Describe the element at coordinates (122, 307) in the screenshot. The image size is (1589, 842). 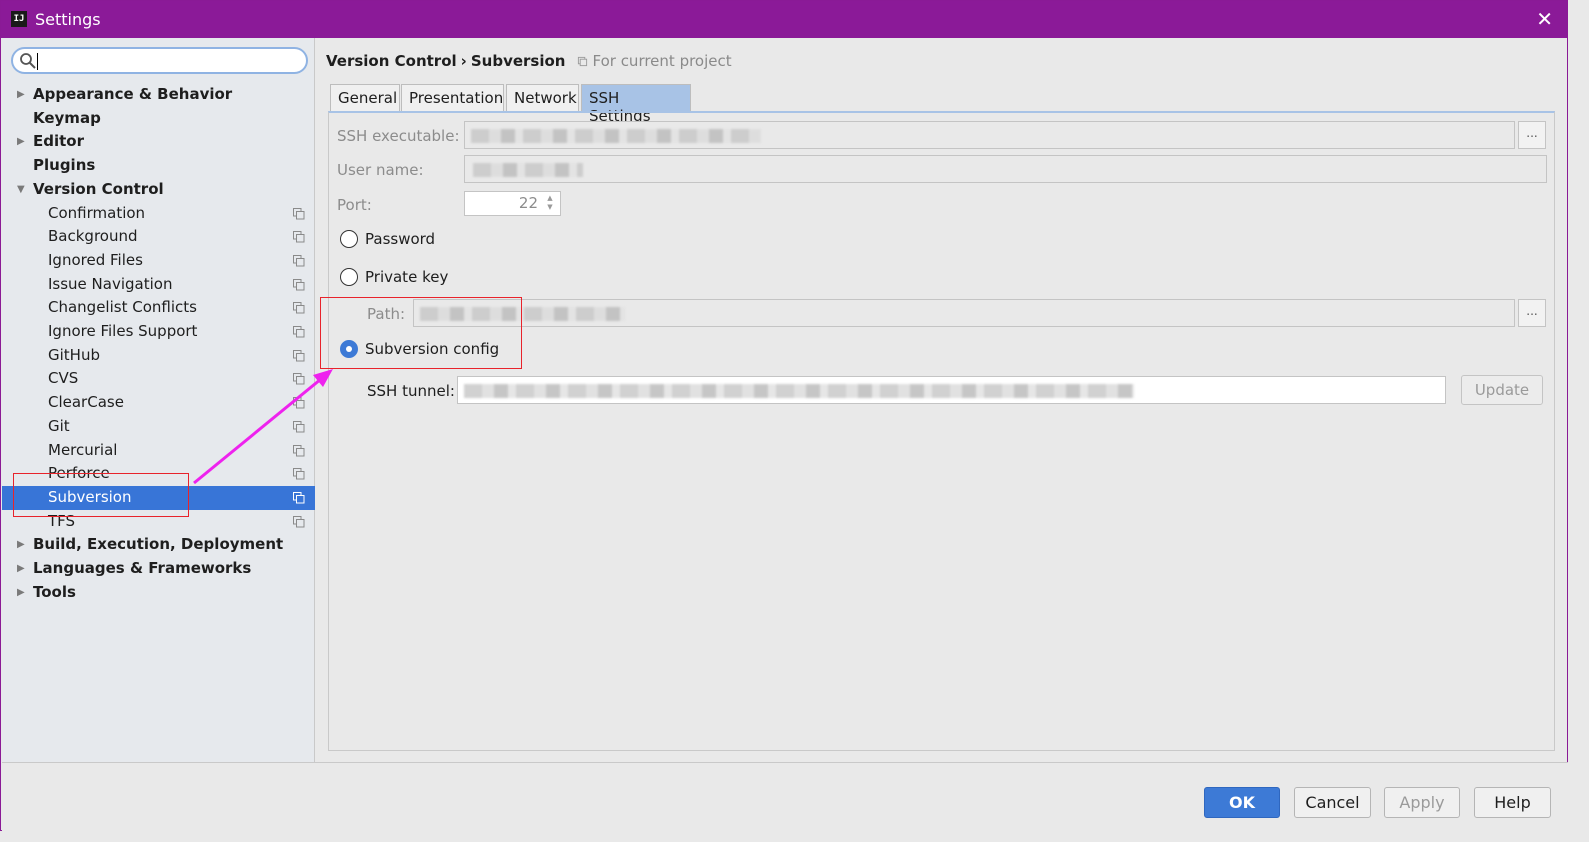
I see `sidebar-item-label: Changelist Conflicts` at that location.